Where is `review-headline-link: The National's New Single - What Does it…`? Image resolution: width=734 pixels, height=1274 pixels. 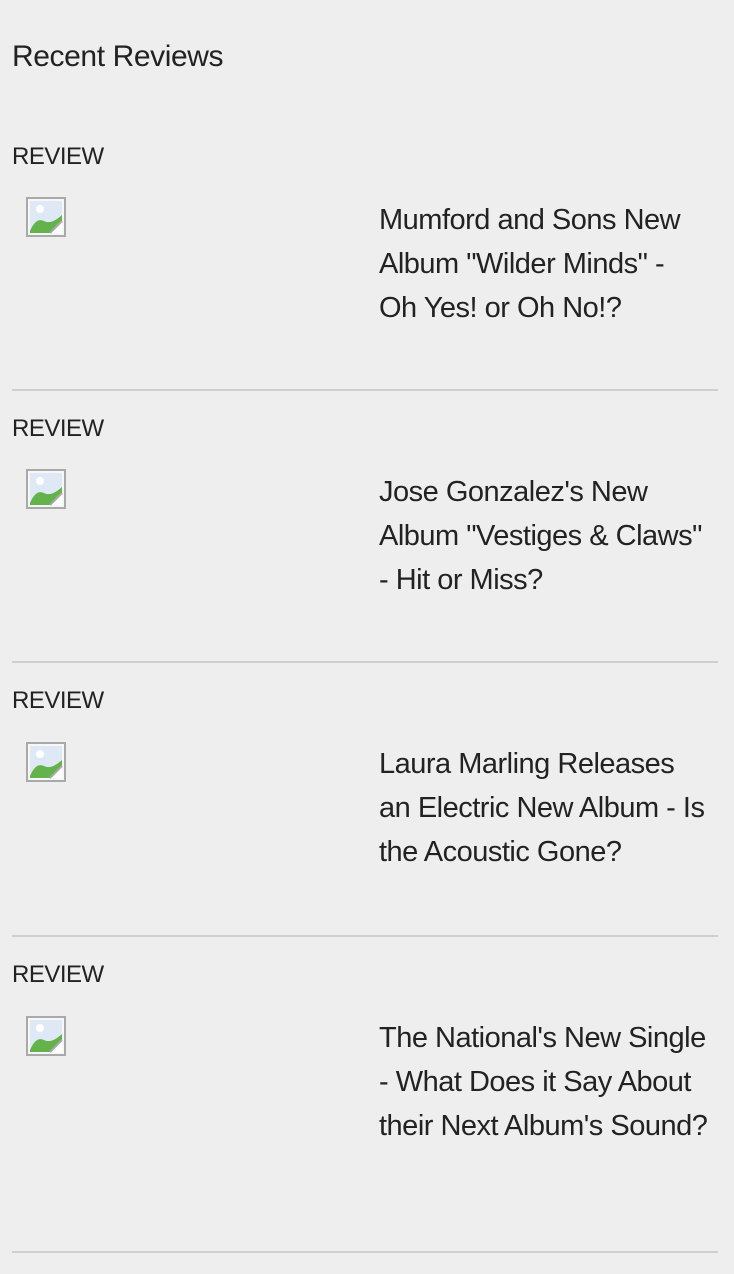 review-headline-link: The National's New Single - What Does it… is located at coordinates (544, 1082).